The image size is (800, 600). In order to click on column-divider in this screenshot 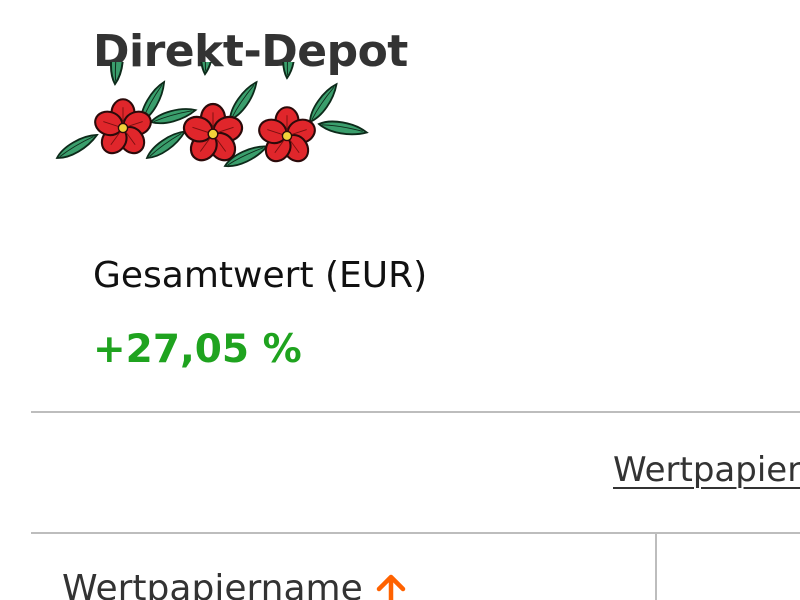, I will do `click(656, 567)`.